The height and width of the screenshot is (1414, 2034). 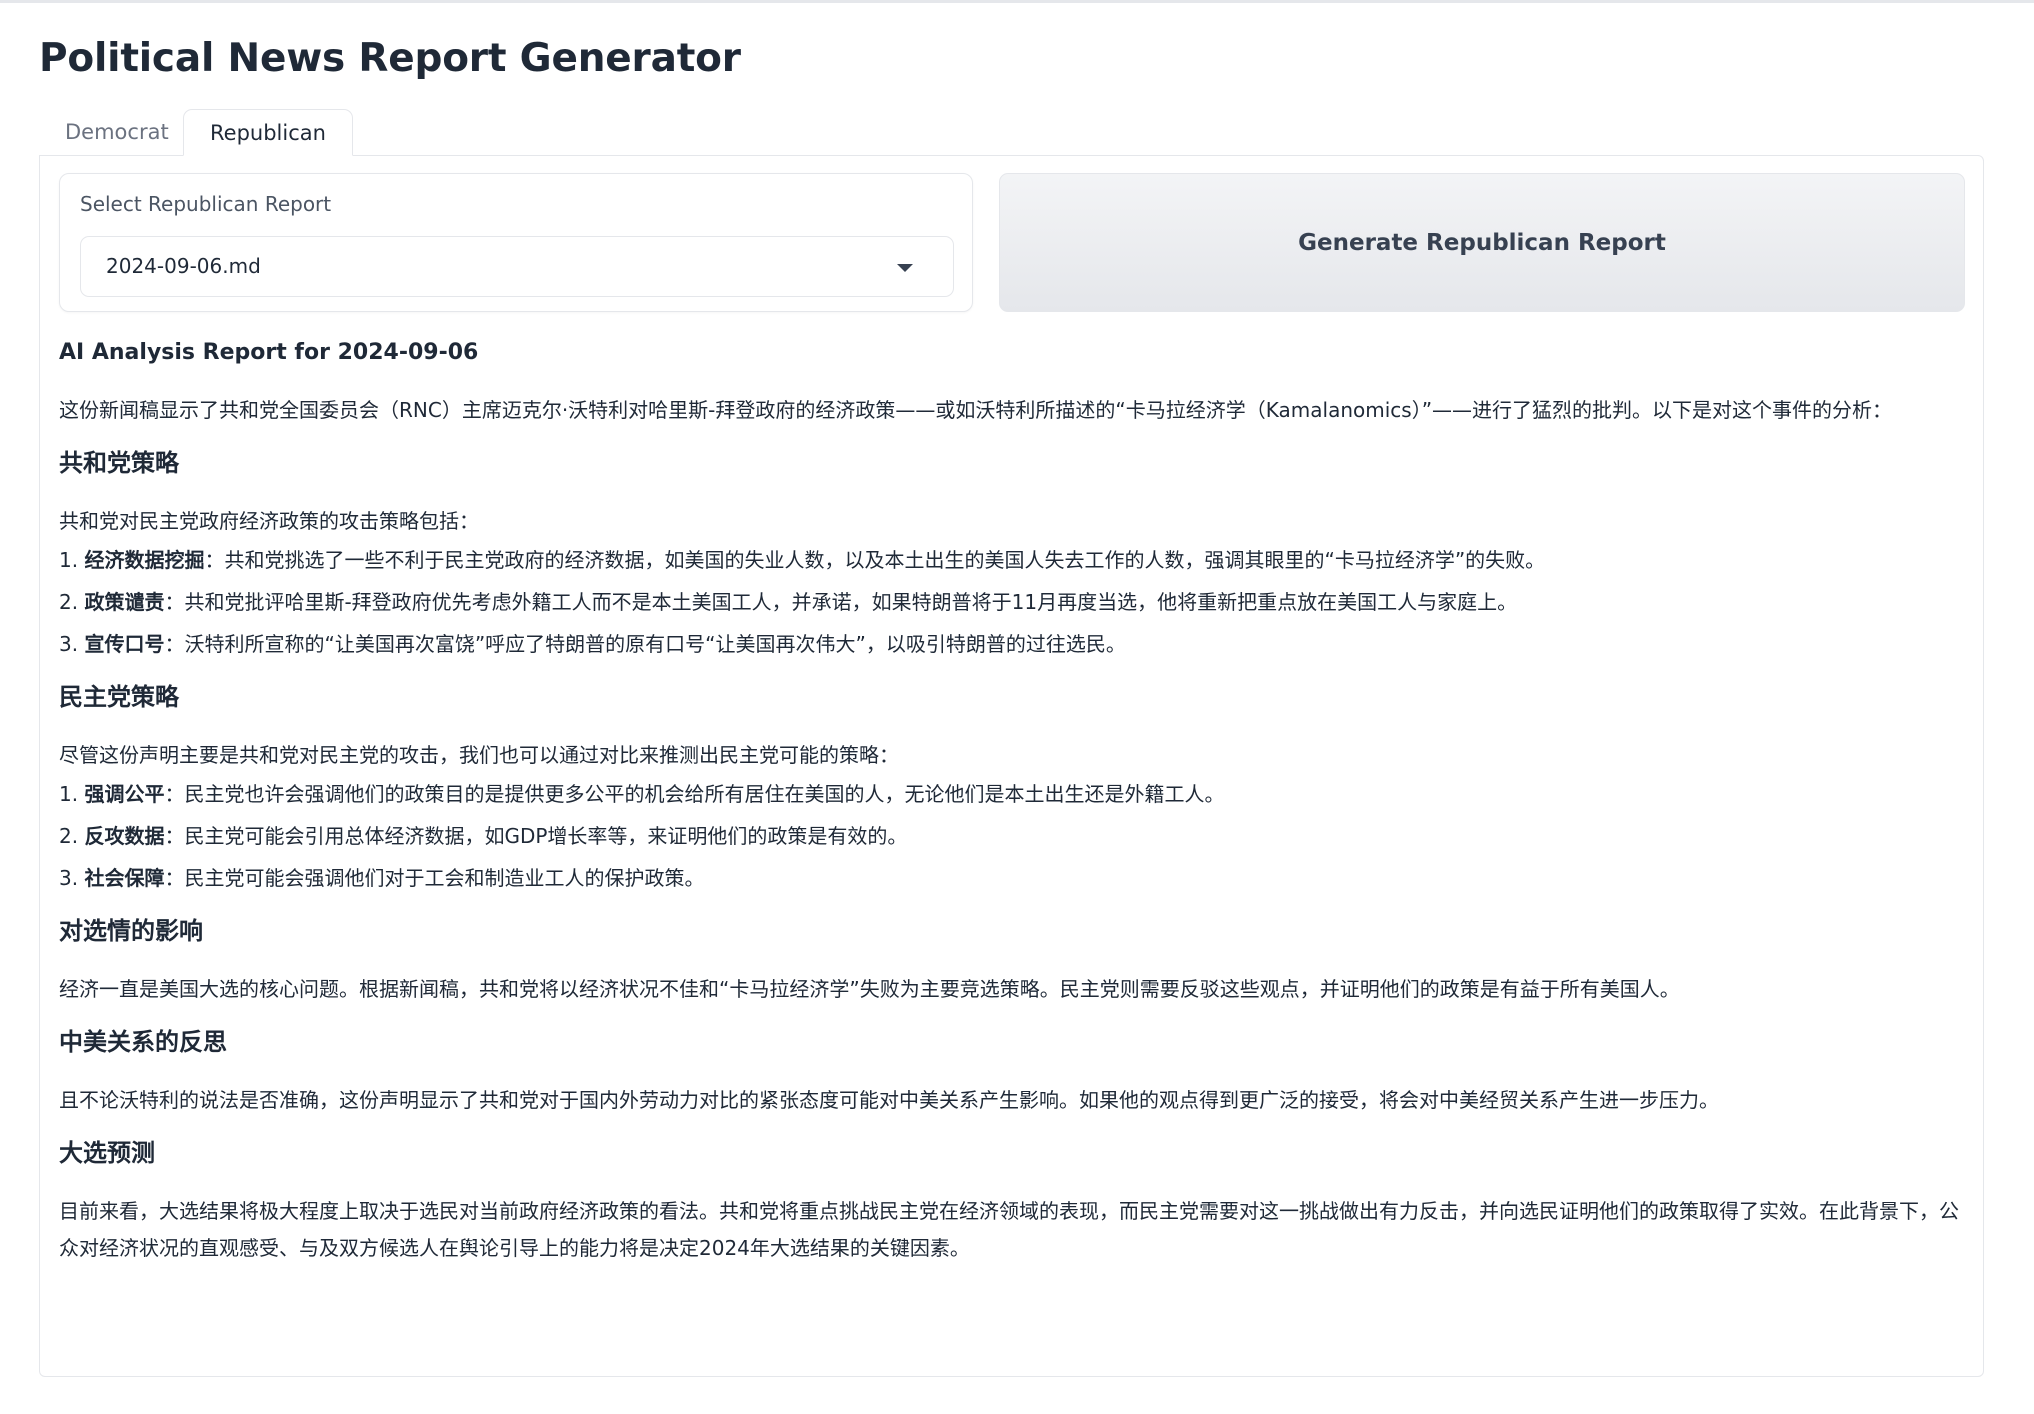 What do you see at coordinates (390, 58) in the screenshot?
I see `page-title: Political News Report Generator` at bounding box center [390, 58].